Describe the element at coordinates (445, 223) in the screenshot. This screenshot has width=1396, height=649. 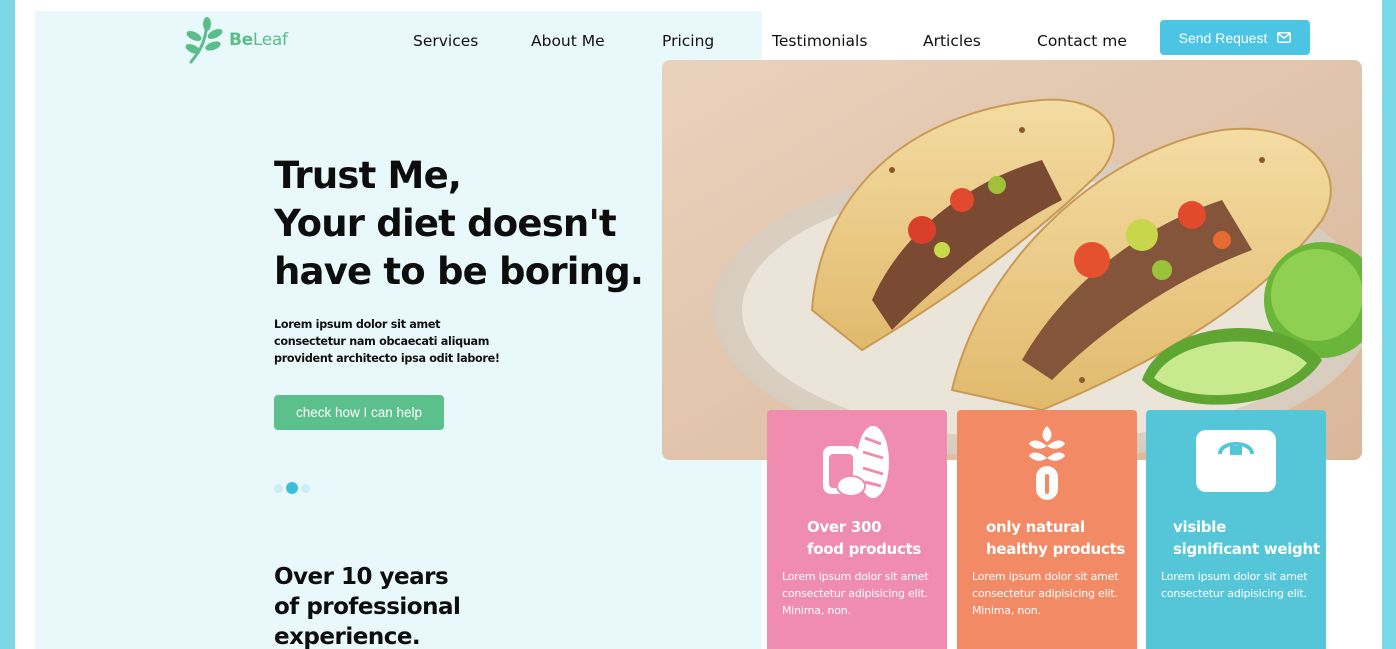
I see `hero-title-line: Your diet doesn't` at that location.